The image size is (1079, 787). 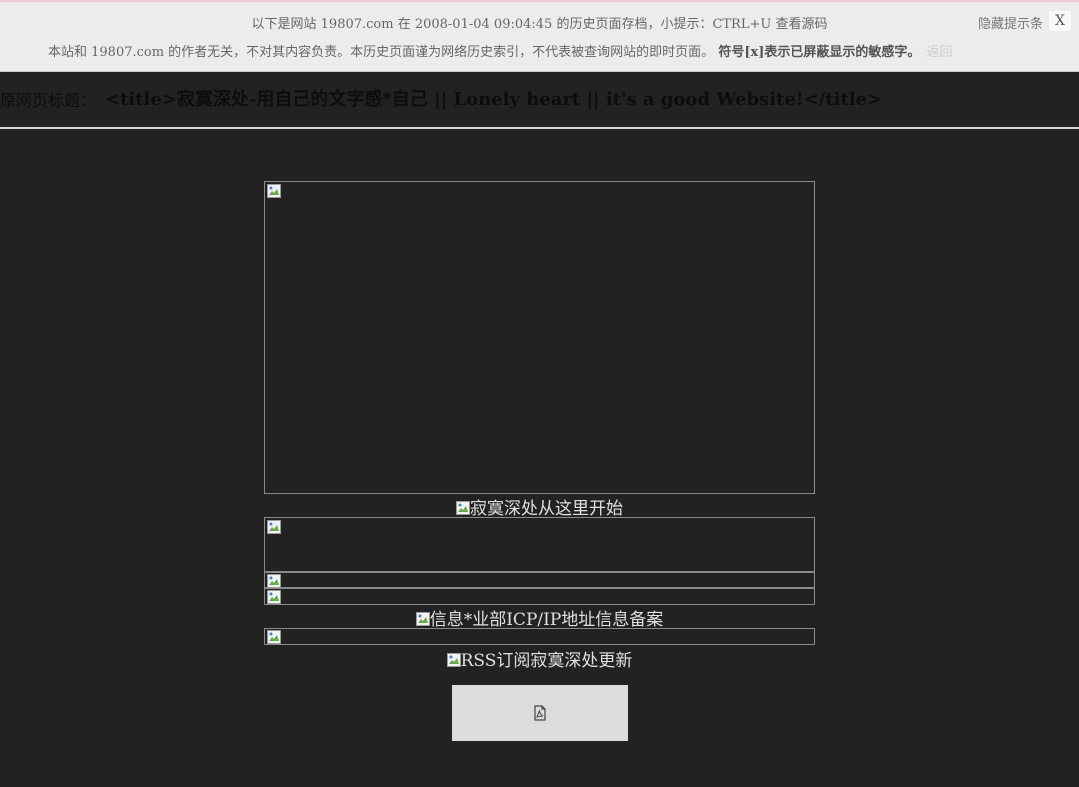 I want to click on start-here-image: 寂寞深处从这里开始, so click(x=539, y=506).